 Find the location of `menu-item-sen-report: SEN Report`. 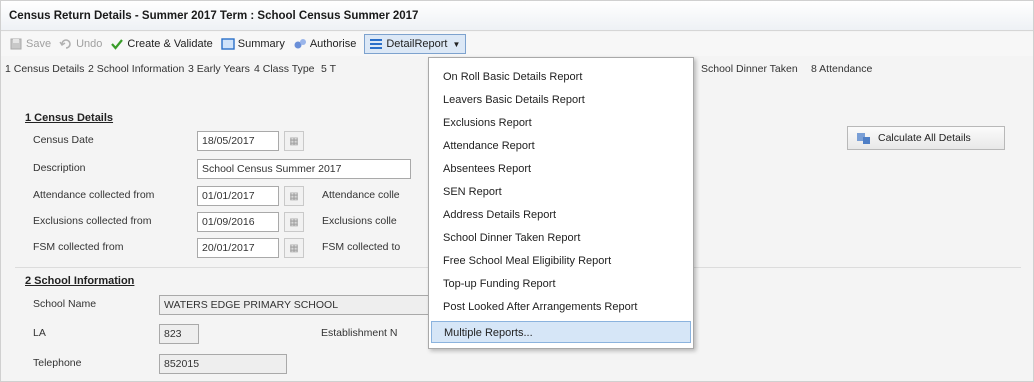

menu-item-sen-report: SEN Report is located at coordinates (561, 192).